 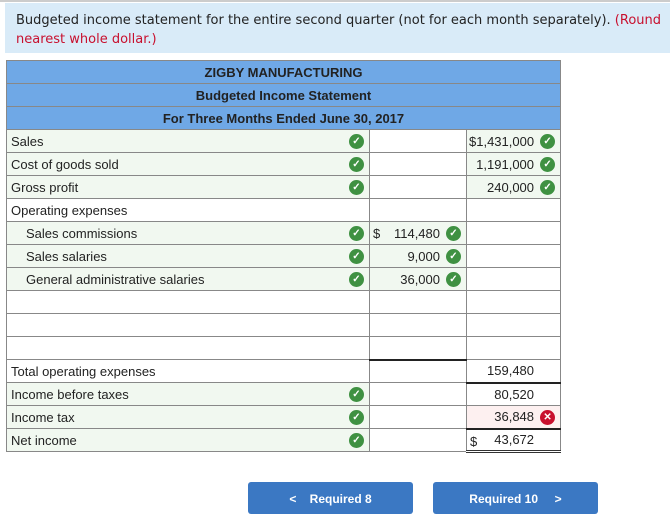 What do you see at coordinates (511, 371) in the screenshot?
I see `total-amount-cell-value: 159,480` at bounding box center [511, 371].